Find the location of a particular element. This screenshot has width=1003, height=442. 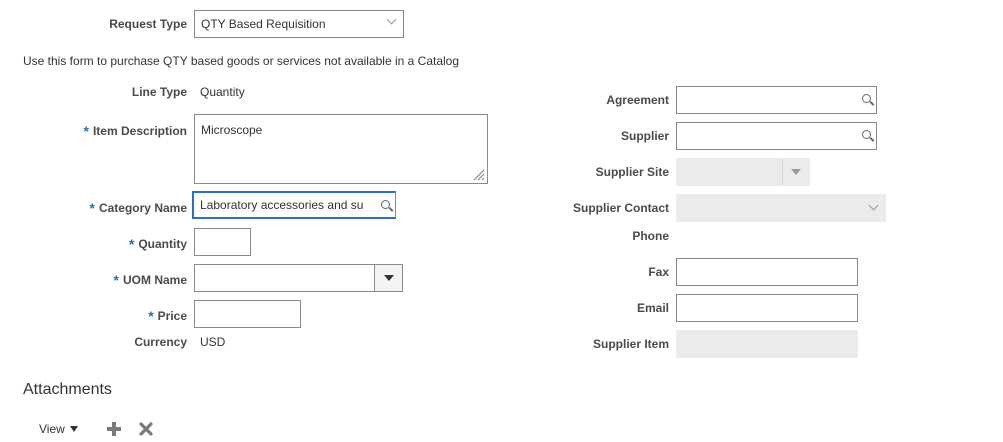

resize-handle-icon is located at coordinates (479, 175).